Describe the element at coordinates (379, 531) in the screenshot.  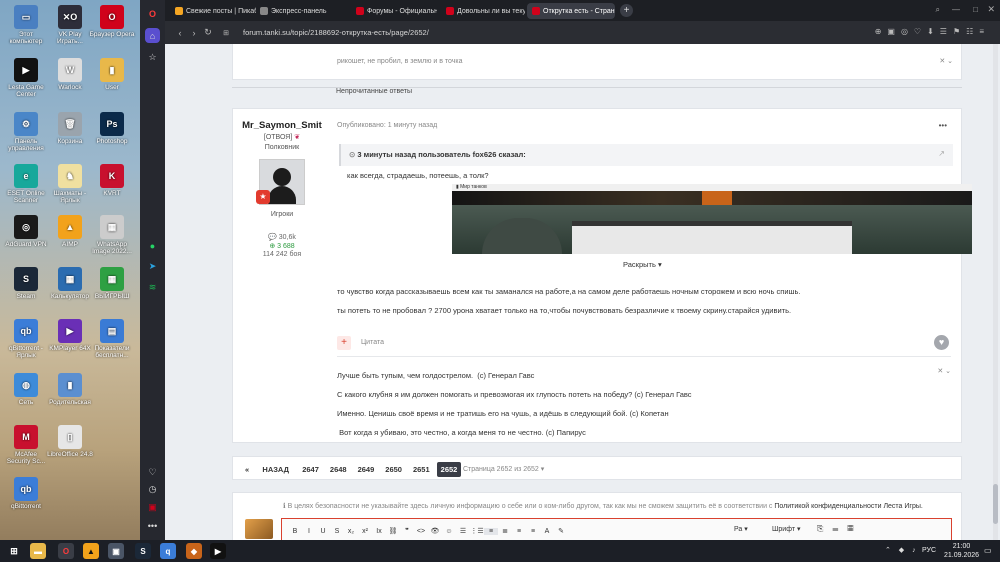
I see `editor-tool-button: Ix` at that location.